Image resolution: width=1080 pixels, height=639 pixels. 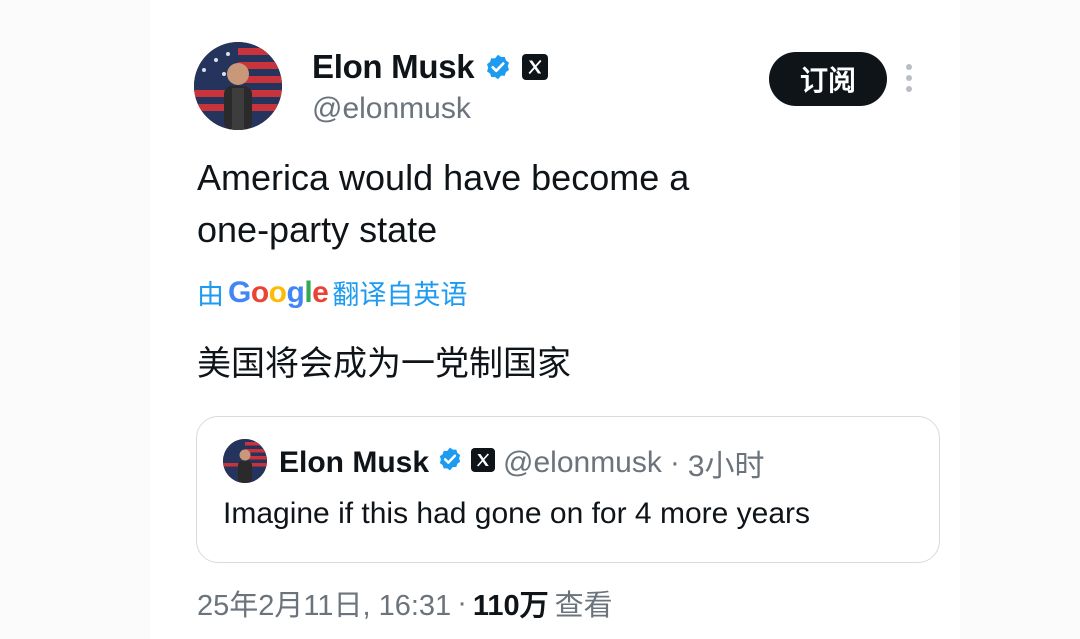 I want to click on quoted-author-name: Elon Musk, so click(x=354, y=463).